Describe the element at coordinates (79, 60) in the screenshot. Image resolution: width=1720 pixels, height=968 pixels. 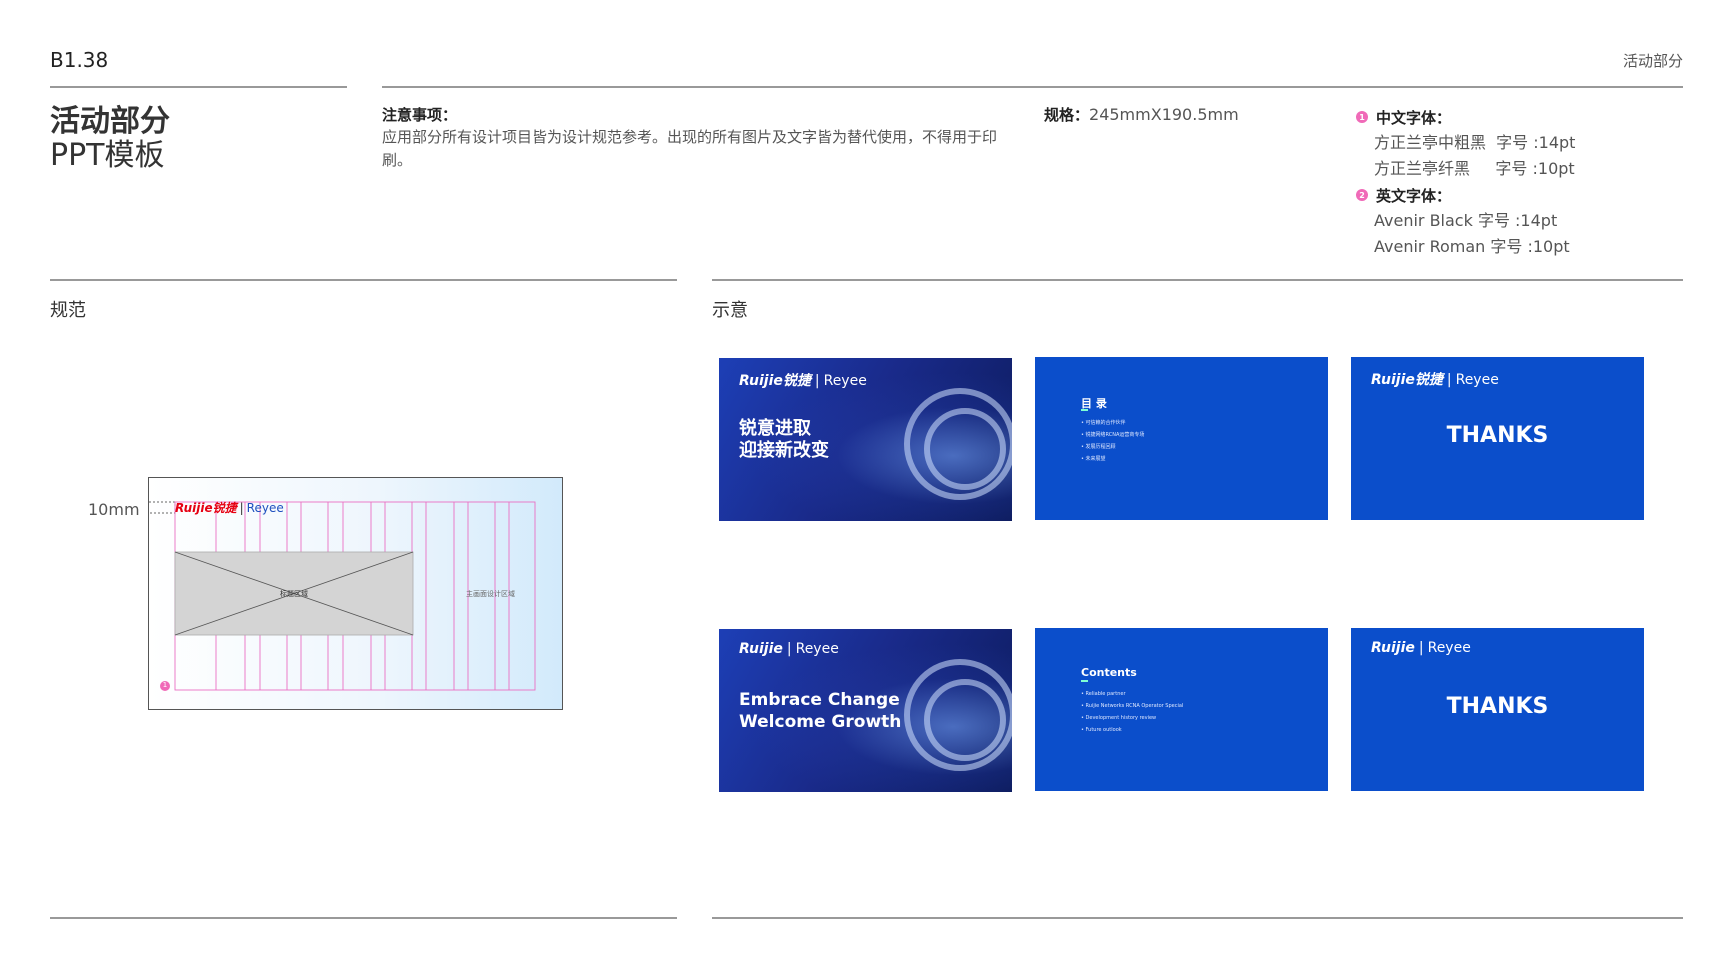
I see `page-code: B1.38` at that location.